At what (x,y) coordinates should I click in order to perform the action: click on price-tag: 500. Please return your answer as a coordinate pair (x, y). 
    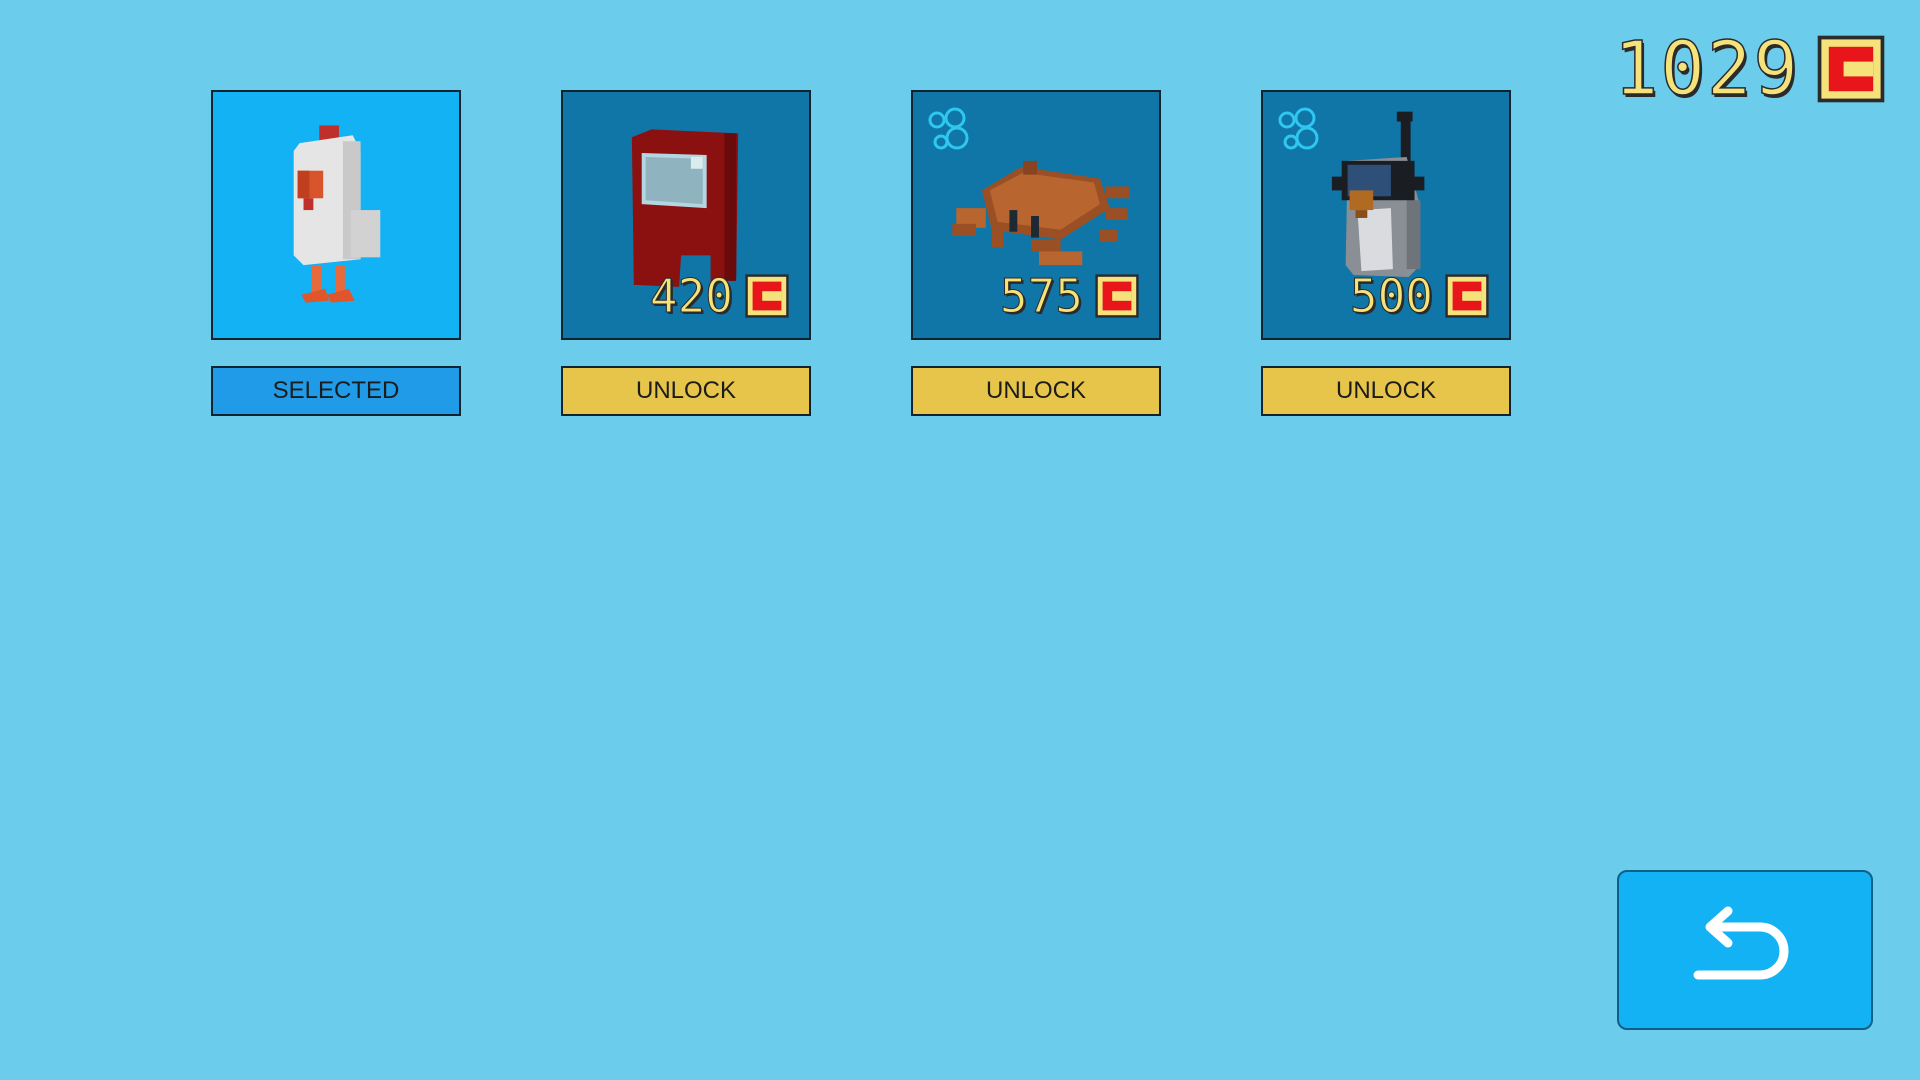
    Looking at the image, I should click on (1420, 296).